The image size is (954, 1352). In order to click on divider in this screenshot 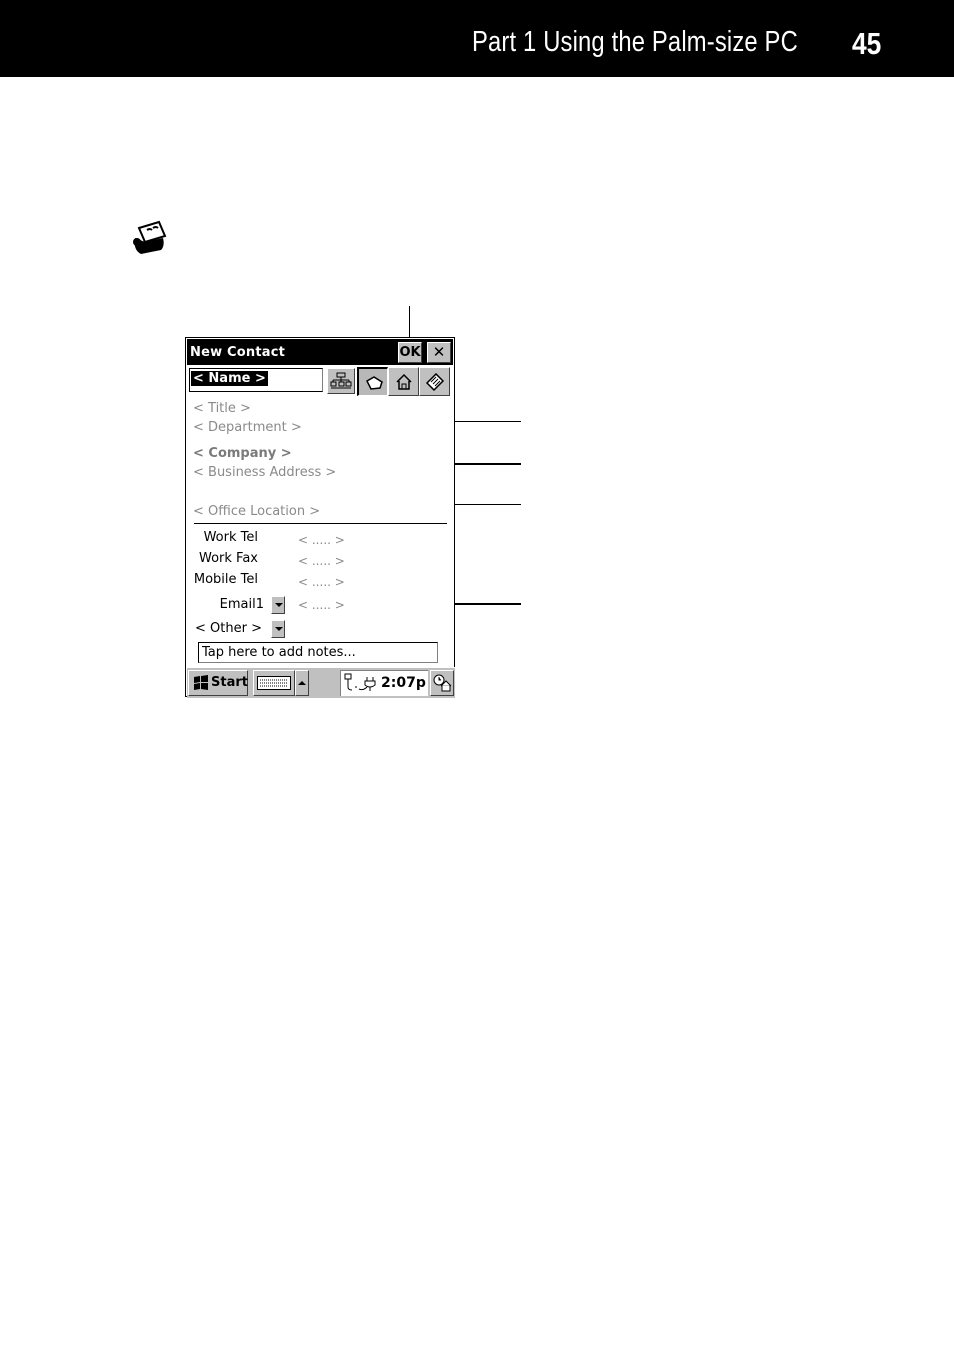, I will do `click(320, 523)`.